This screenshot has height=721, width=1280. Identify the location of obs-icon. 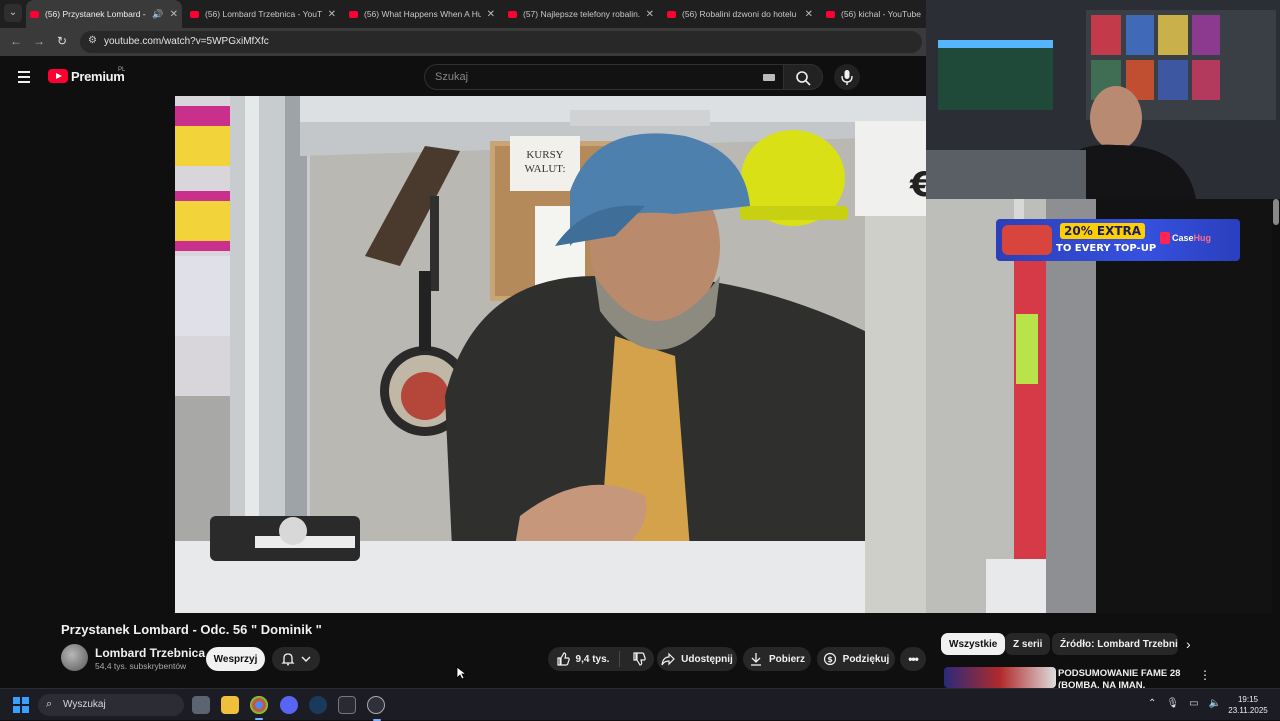
(376, 708).